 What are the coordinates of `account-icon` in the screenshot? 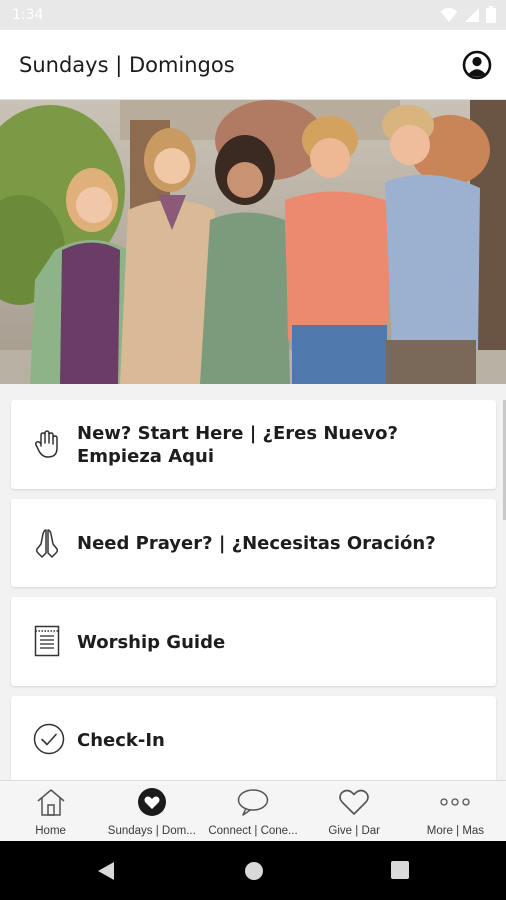 It's located at (477, 65).